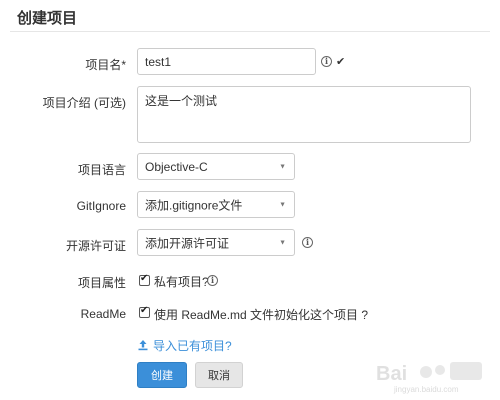 The height and width of the screenshot is (400, 500). I want to click on gitignore-value: 添加.gitignore文件, so click(194, 205).